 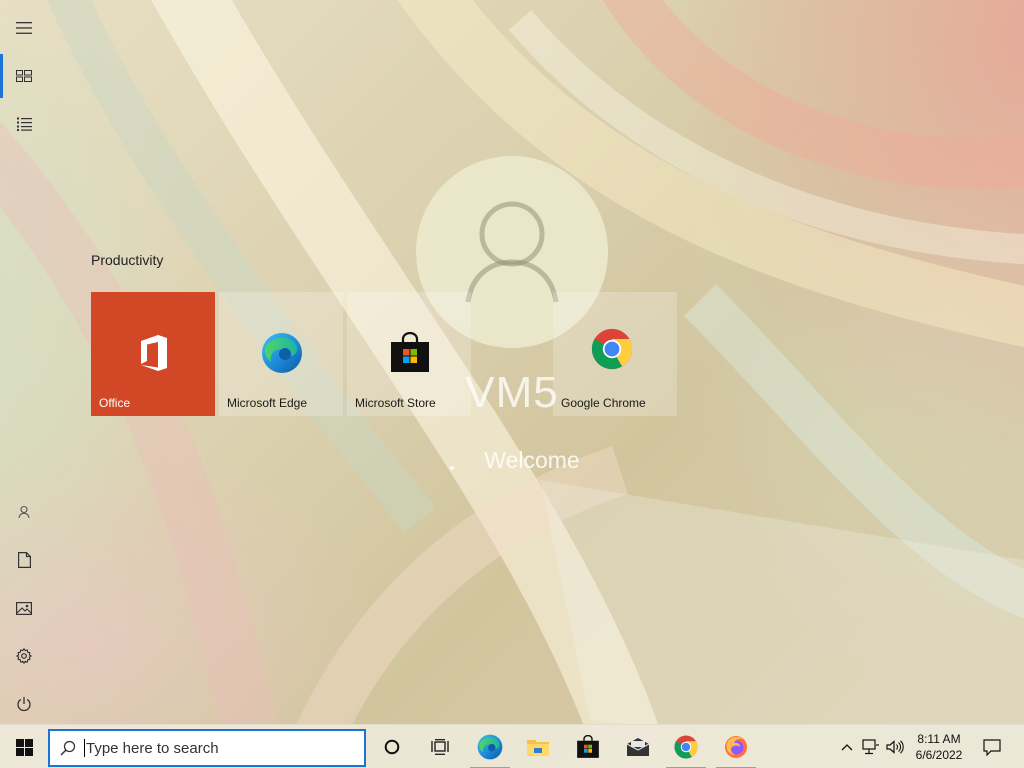 What do you see at coordinates (115, 403) in the screenshot?
I see `office-tile-label: Office` at bounding box center [115, 403].